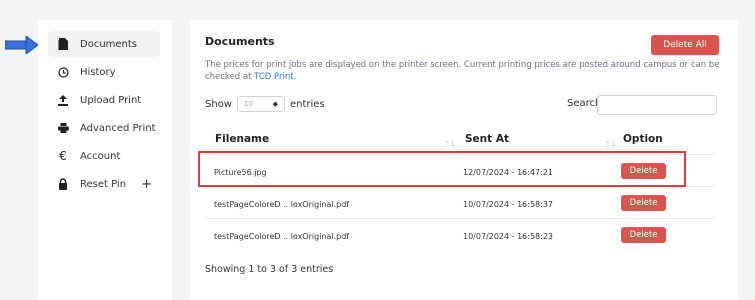 This screenshot has width=755, height=300. Describe the element at coordinates (643, 139) in the screenshot. I see `column-header-option: Option` at that location.